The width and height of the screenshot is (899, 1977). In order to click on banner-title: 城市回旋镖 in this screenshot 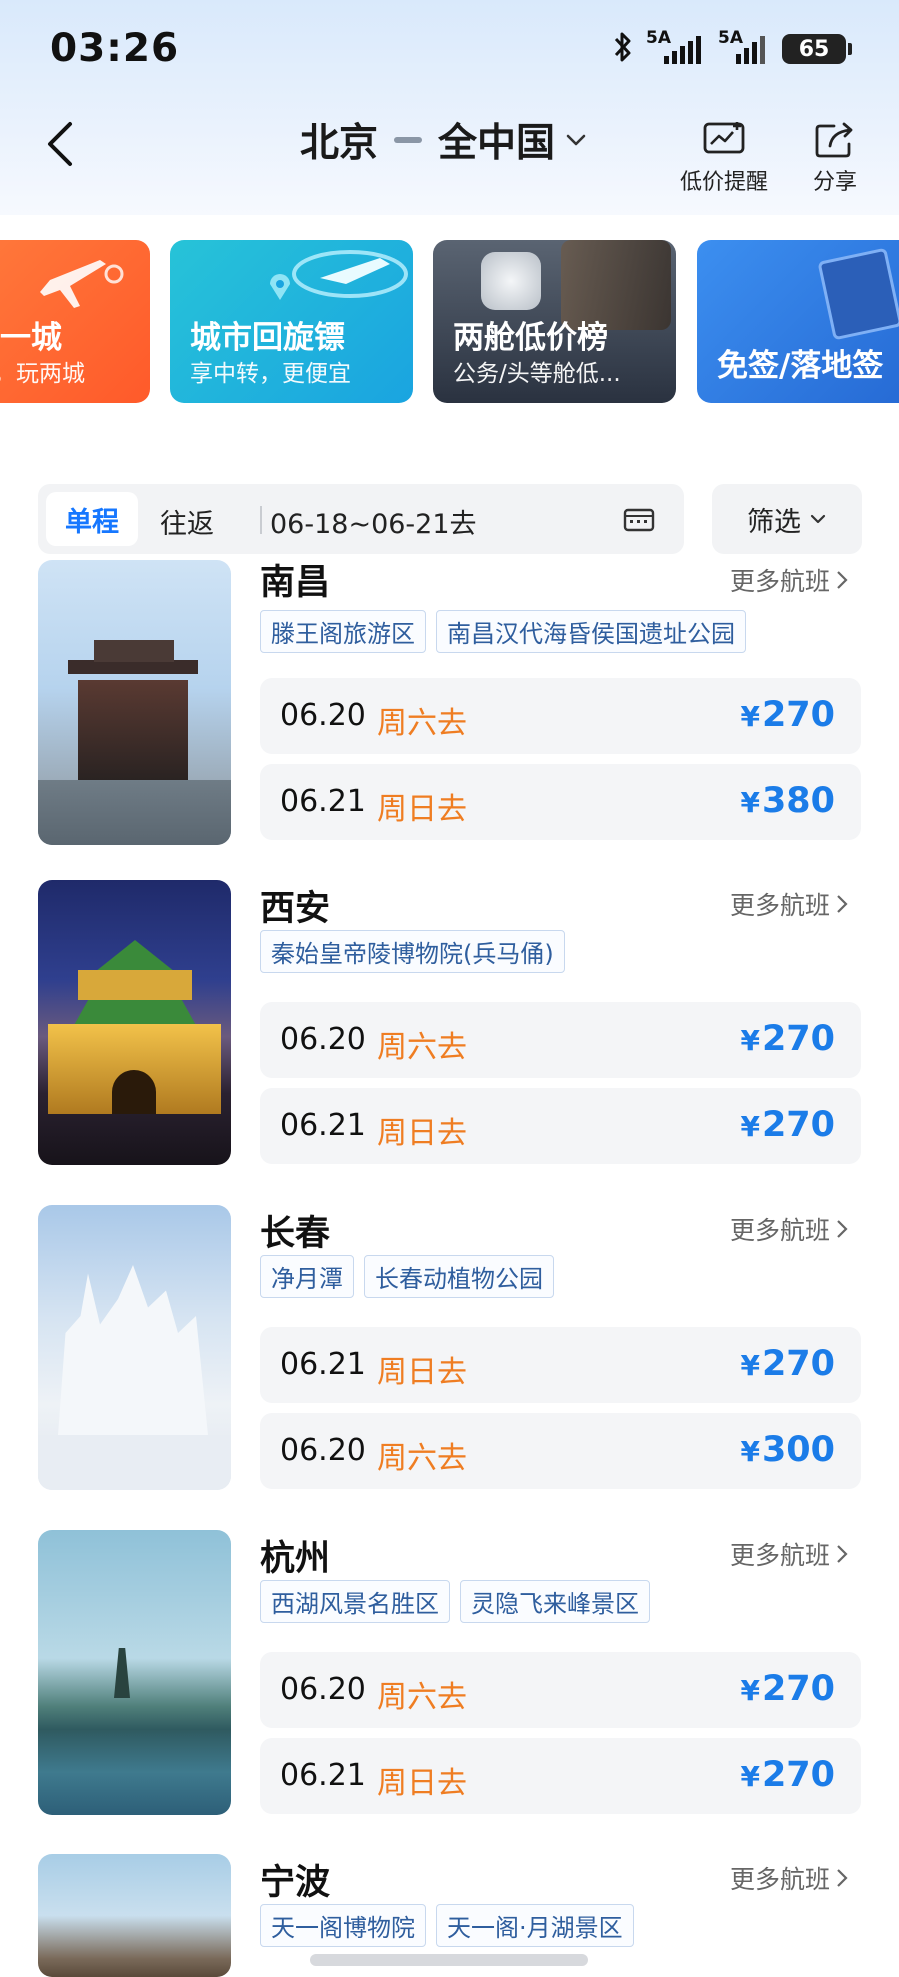, I will do `click(267, 338)`.